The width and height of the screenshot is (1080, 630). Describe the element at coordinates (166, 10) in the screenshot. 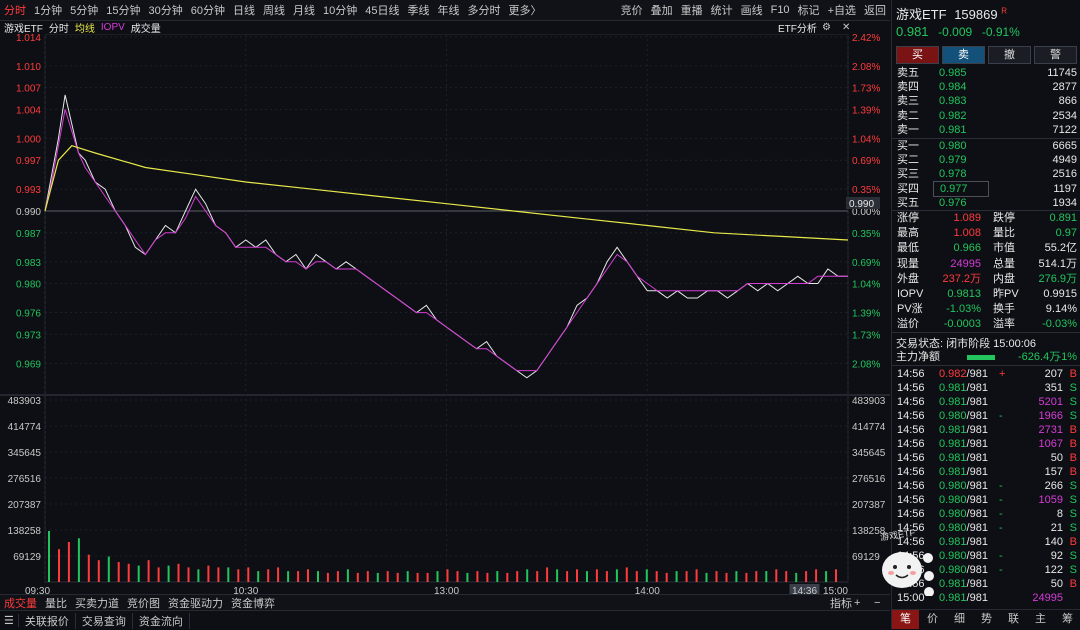

I see `period-tab: 30分钟` at that location.